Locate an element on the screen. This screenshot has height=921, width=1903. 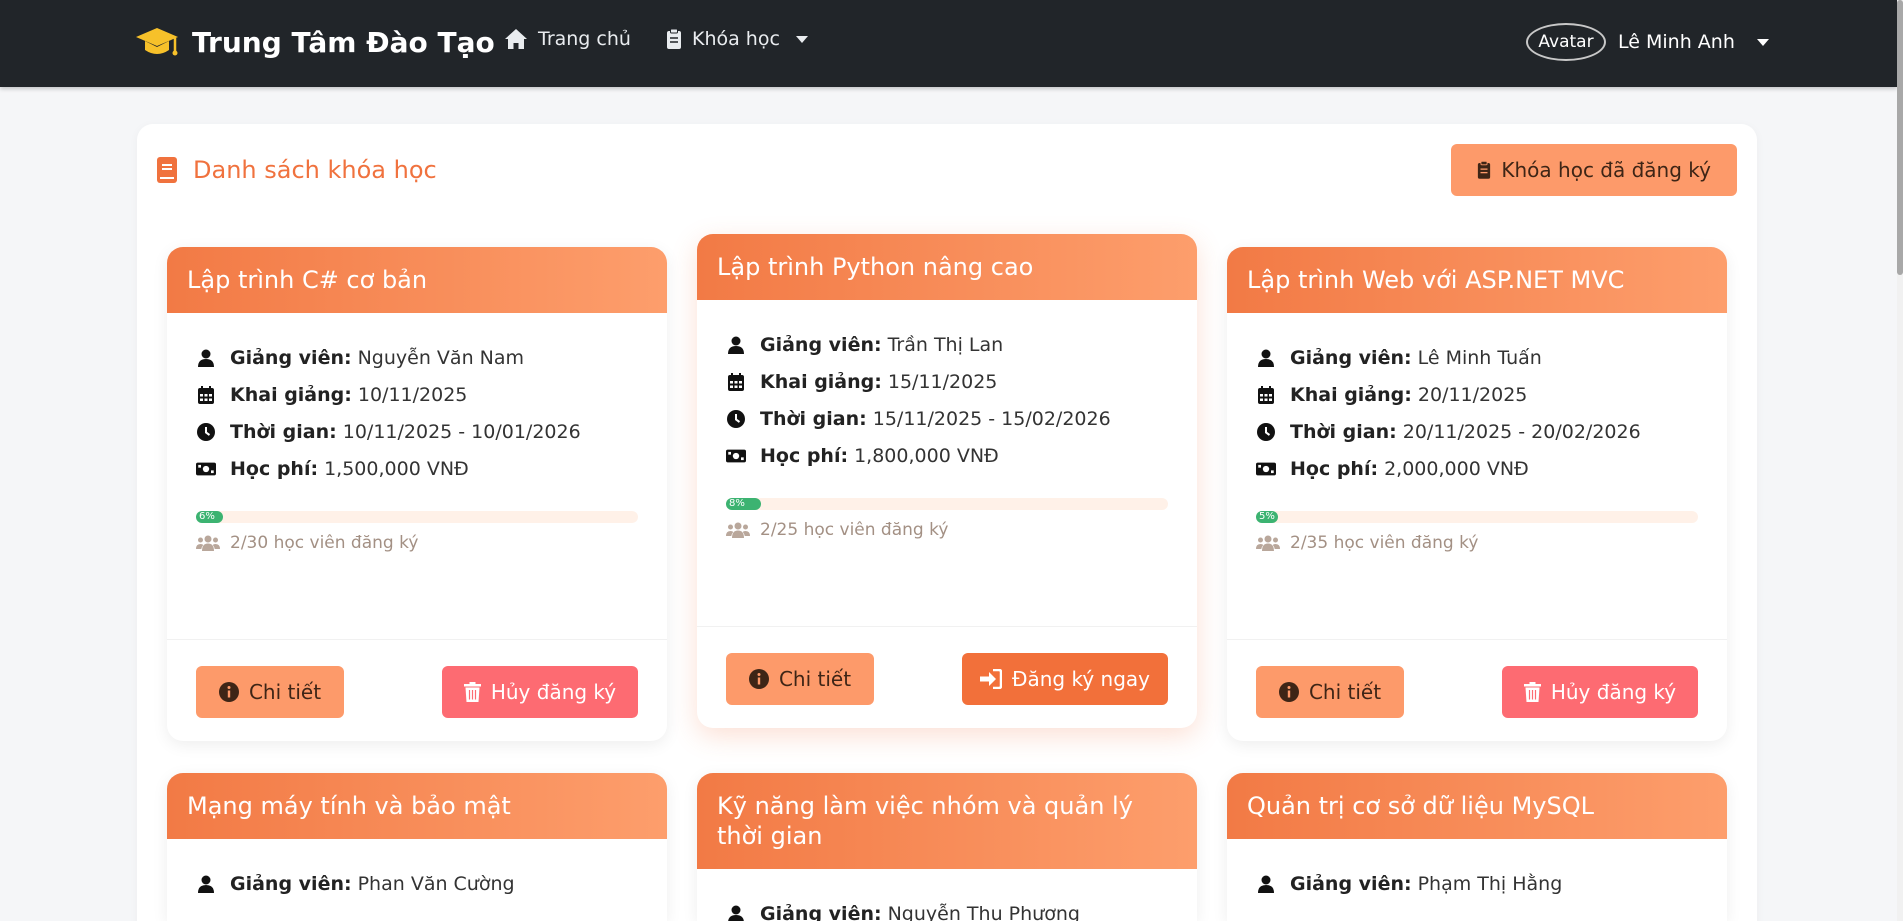
nav-home: Trang chủ is located at coordinates (567, 39).